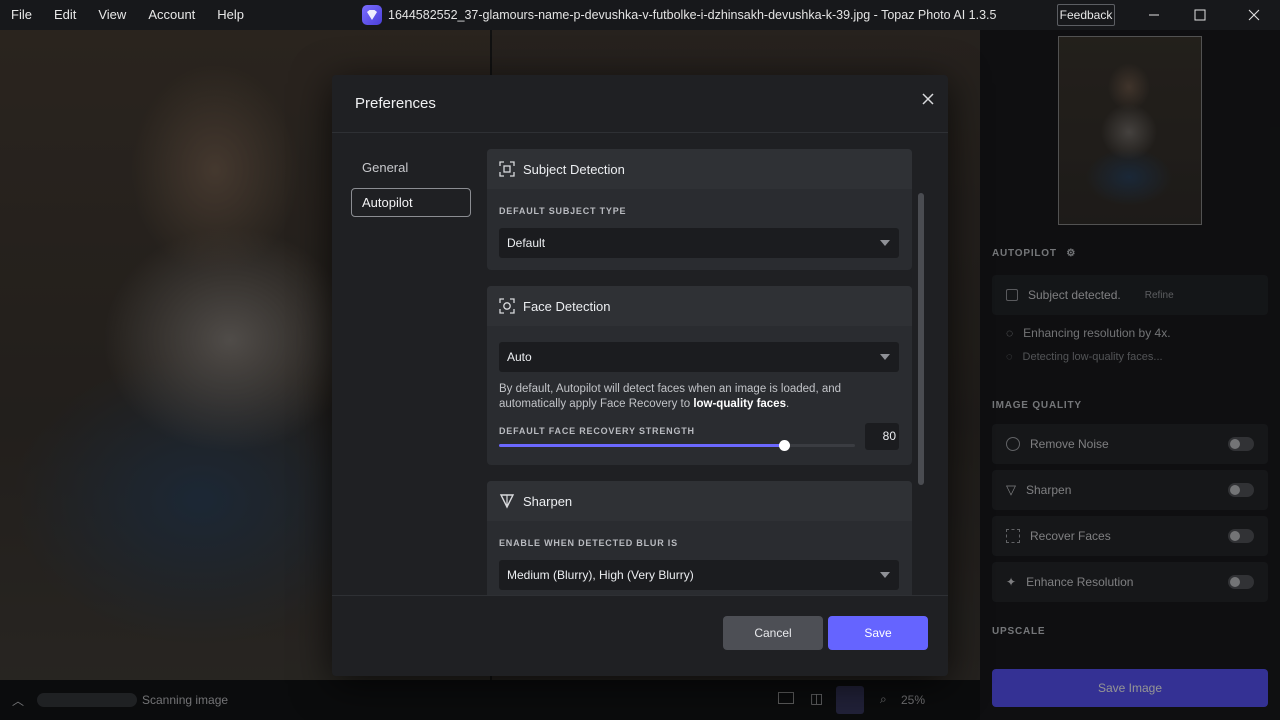  What do you see at coordinates (699, 357) in the screenshot?
I see `face-detection-select: Auto` at bounding box center [699, 357].